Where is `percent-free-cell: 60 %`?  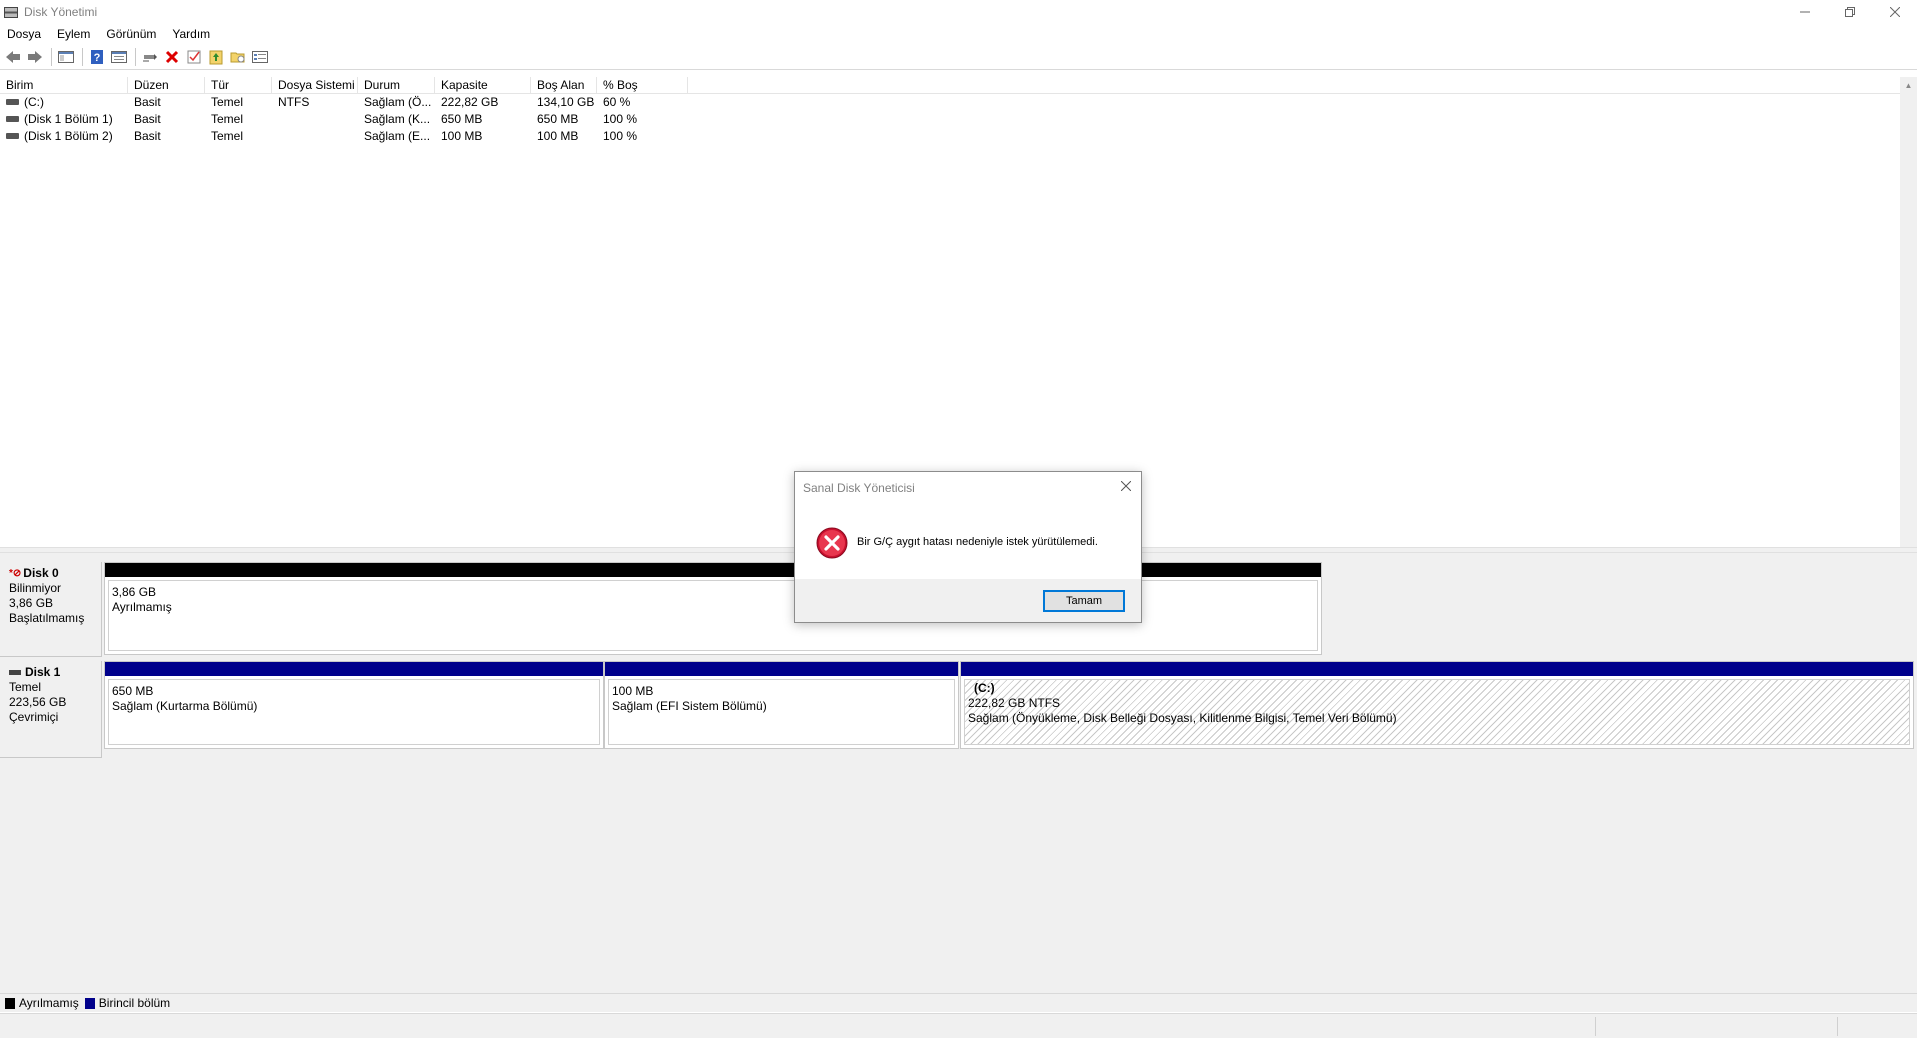 percent-free-cell: 60 % is located at coordinates (617, 102).